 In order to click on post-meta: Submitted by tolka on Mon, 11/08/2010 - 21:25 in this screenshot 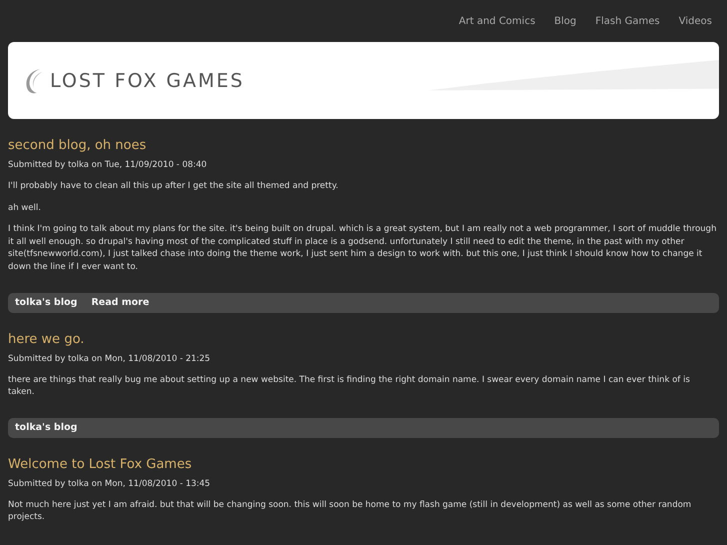, I will do `click(110, 358)`.